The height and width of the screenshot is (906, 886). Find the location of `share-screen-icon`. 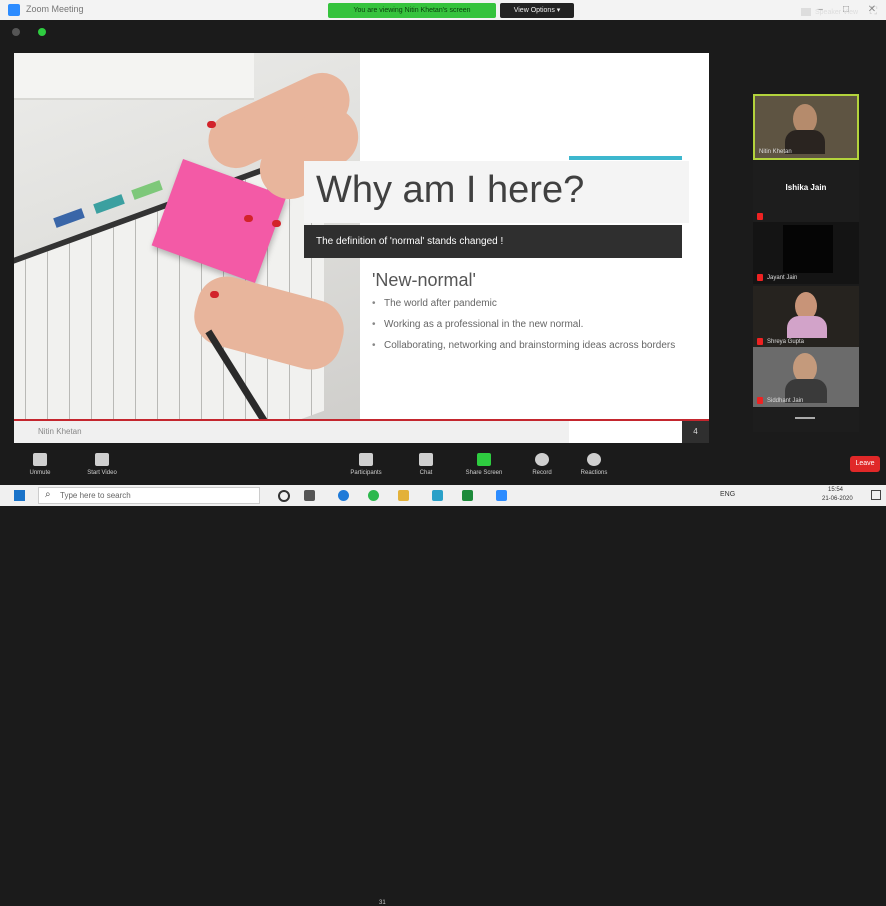

share-screen-icon is located at coordinates (484, 459).